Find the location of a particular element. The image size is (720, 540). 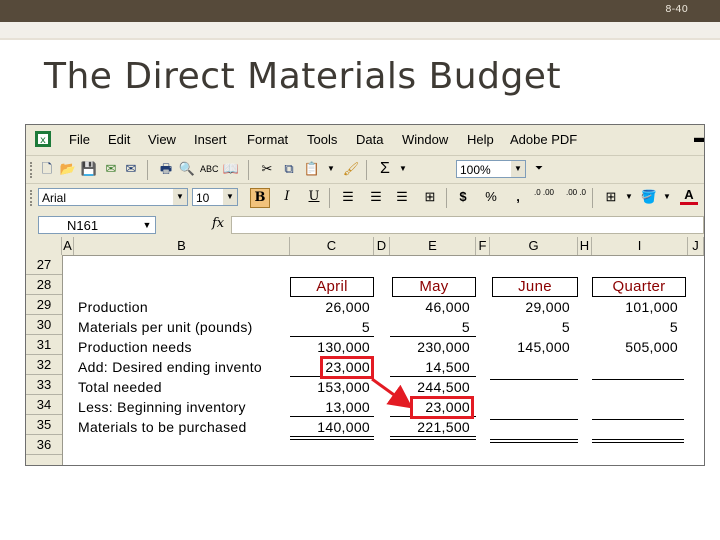

header-box-quarter: Quarter is located at coordinates (639, 287).